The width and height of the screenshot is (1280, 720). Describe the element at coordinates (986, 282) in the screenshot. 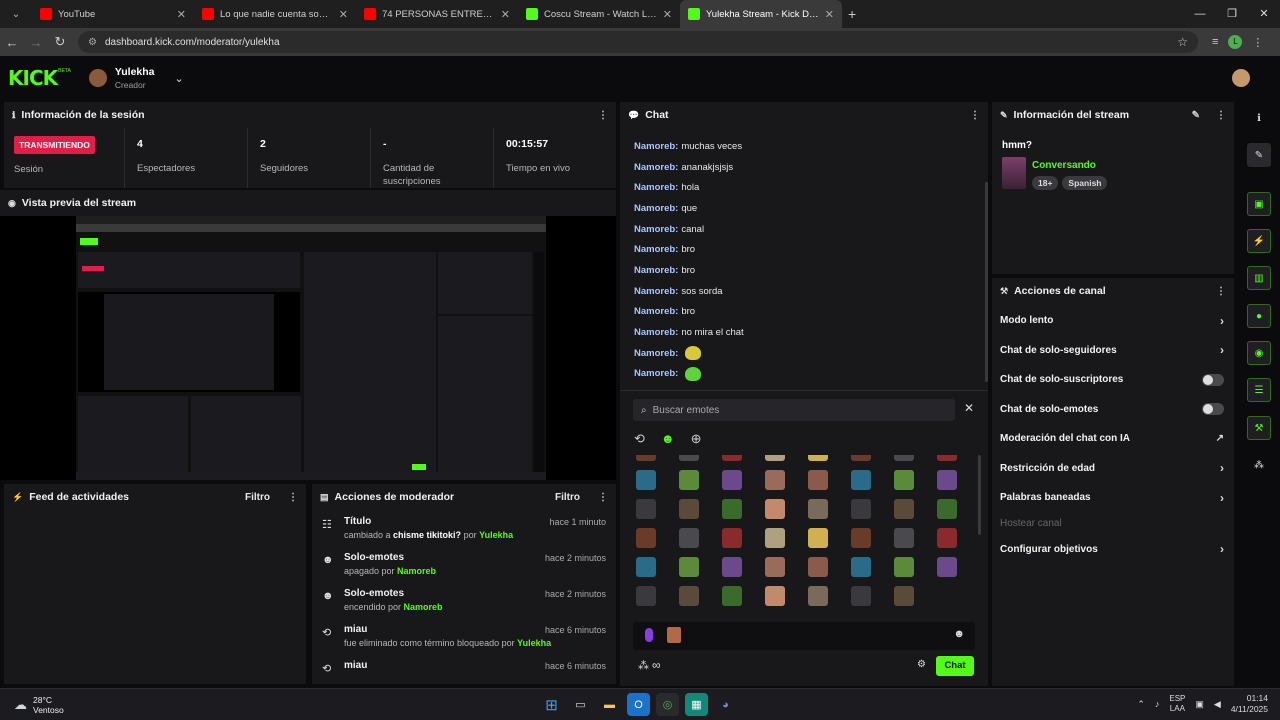

I see `chat-scrollbar` at that location.